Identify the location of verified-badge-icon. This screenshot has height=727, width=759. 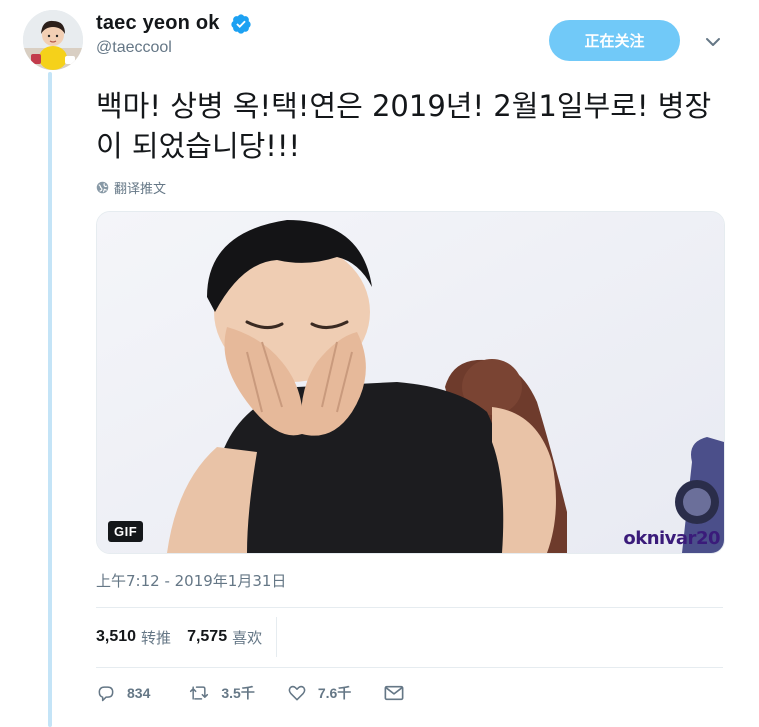
(241, 23).